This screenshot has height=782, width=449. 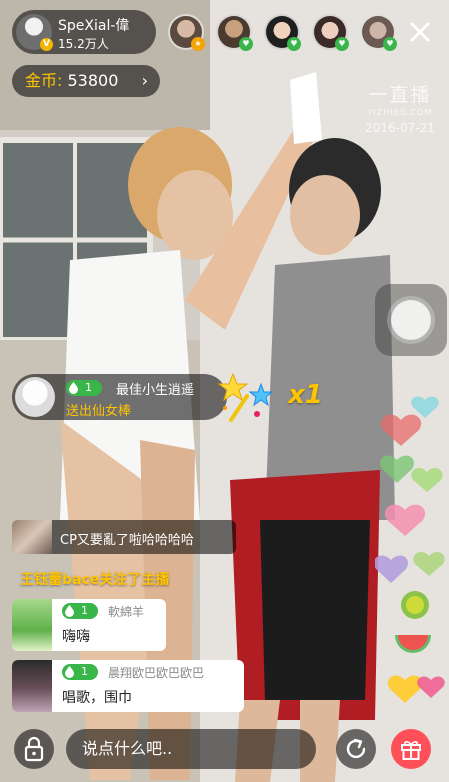 I want to click on watermark-date: 2016-07-21, so click(x=400, y=128).